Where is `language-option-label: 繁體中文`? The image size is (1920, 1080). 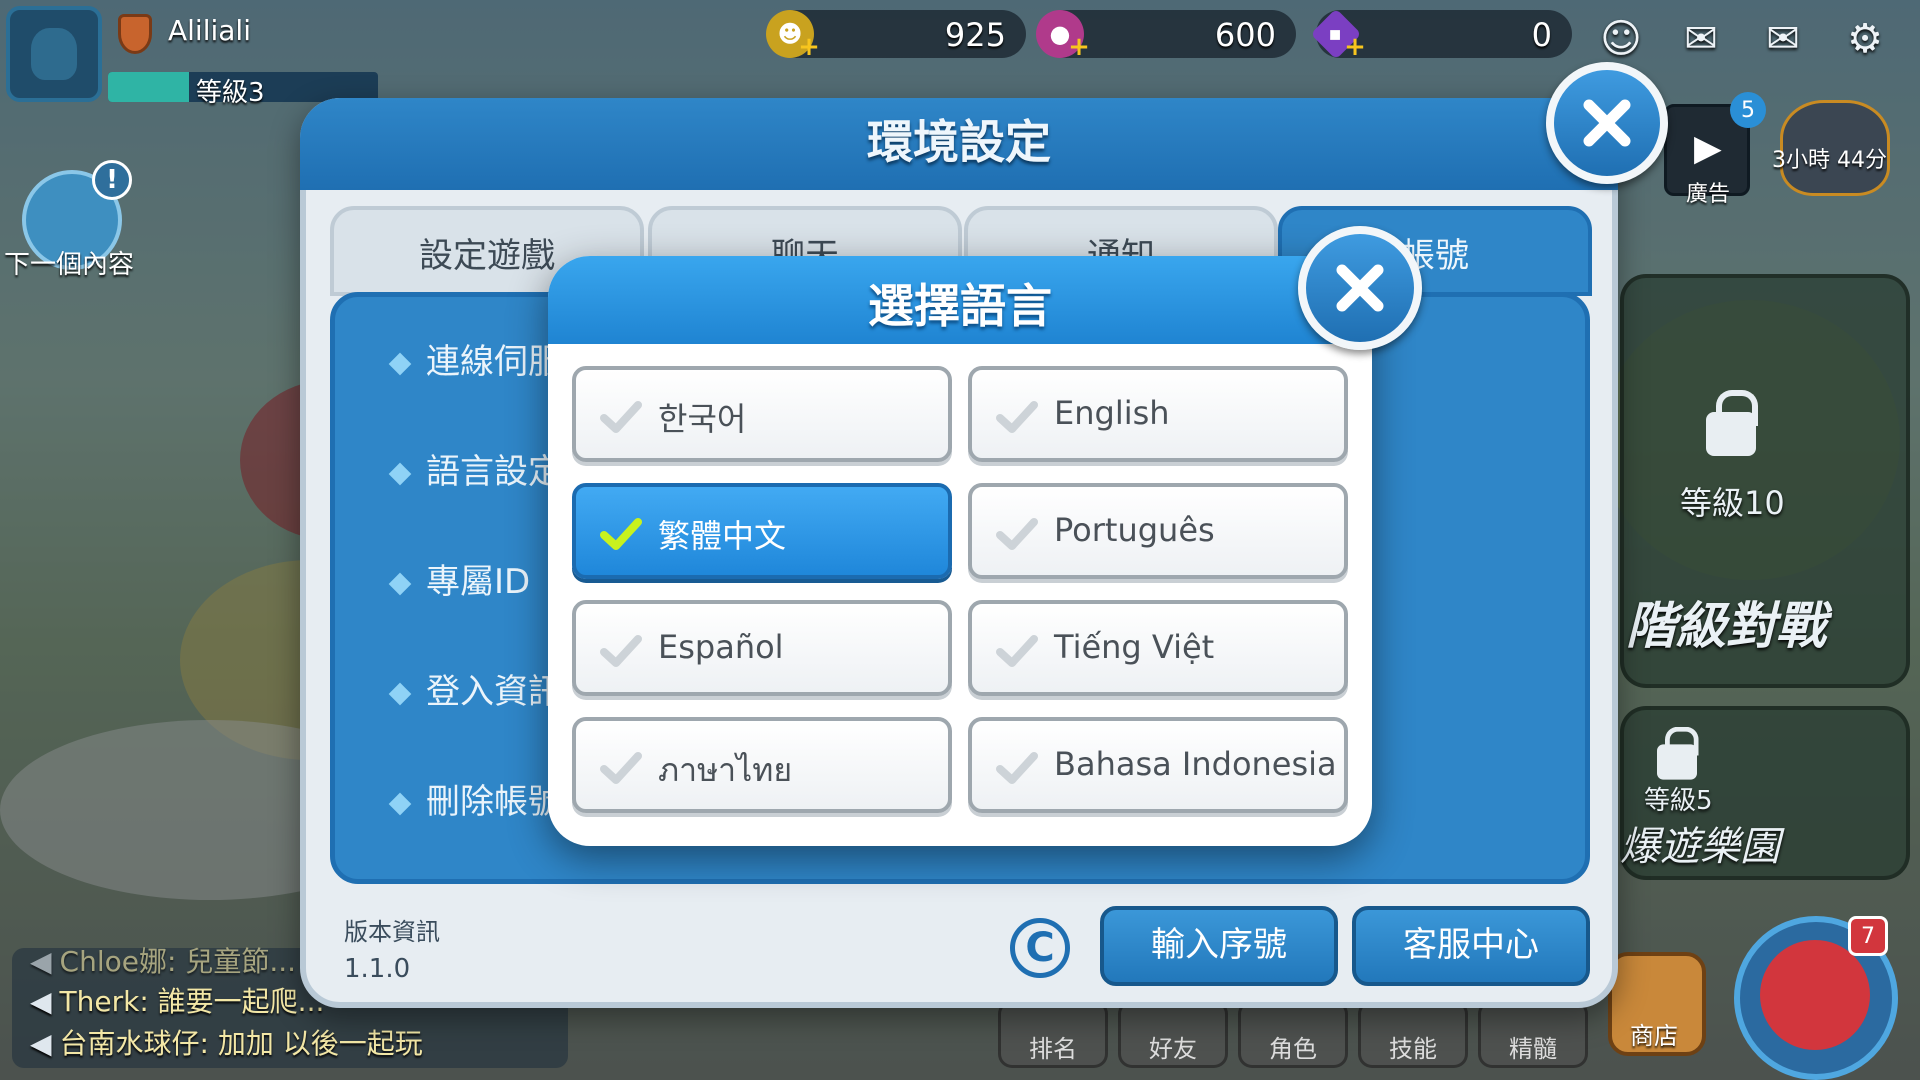
language-option-label: 繁體中文 is located at coordinates (722, 536).